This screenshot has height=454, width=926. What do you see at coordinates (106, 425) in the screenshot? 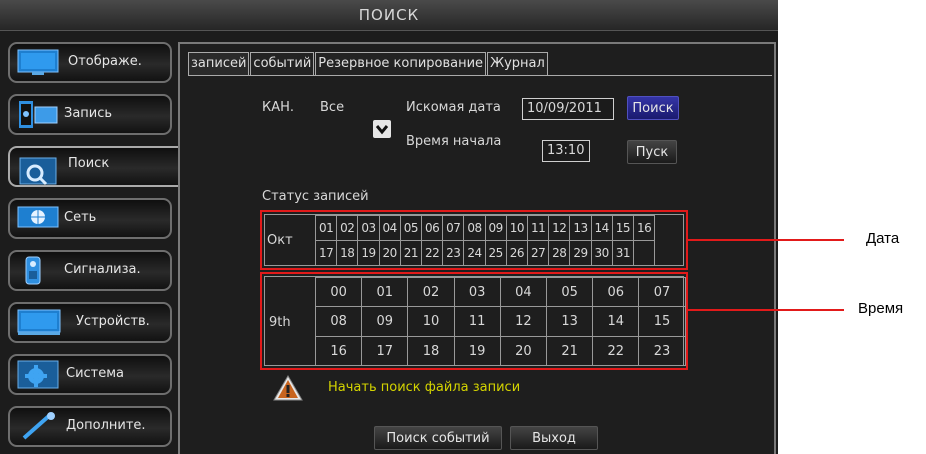
I see `sidebar-item-label: Дополните.` at bounding box center [106, 425].